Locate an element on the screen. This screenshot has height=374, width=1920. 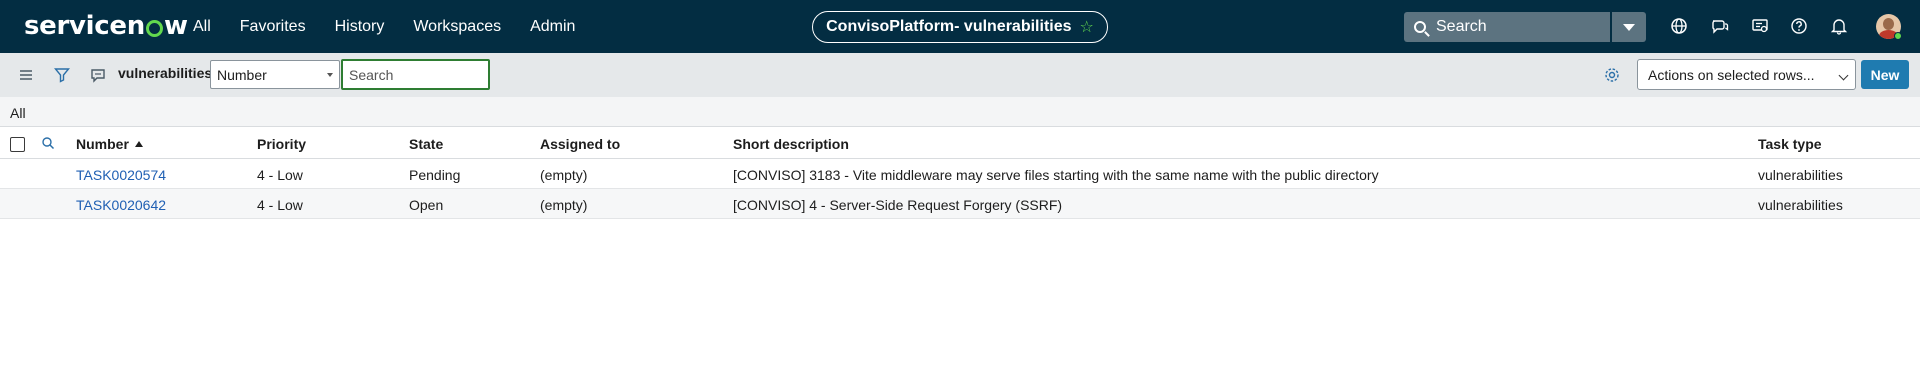
chat-icon is located at coordinates (1720, 26).